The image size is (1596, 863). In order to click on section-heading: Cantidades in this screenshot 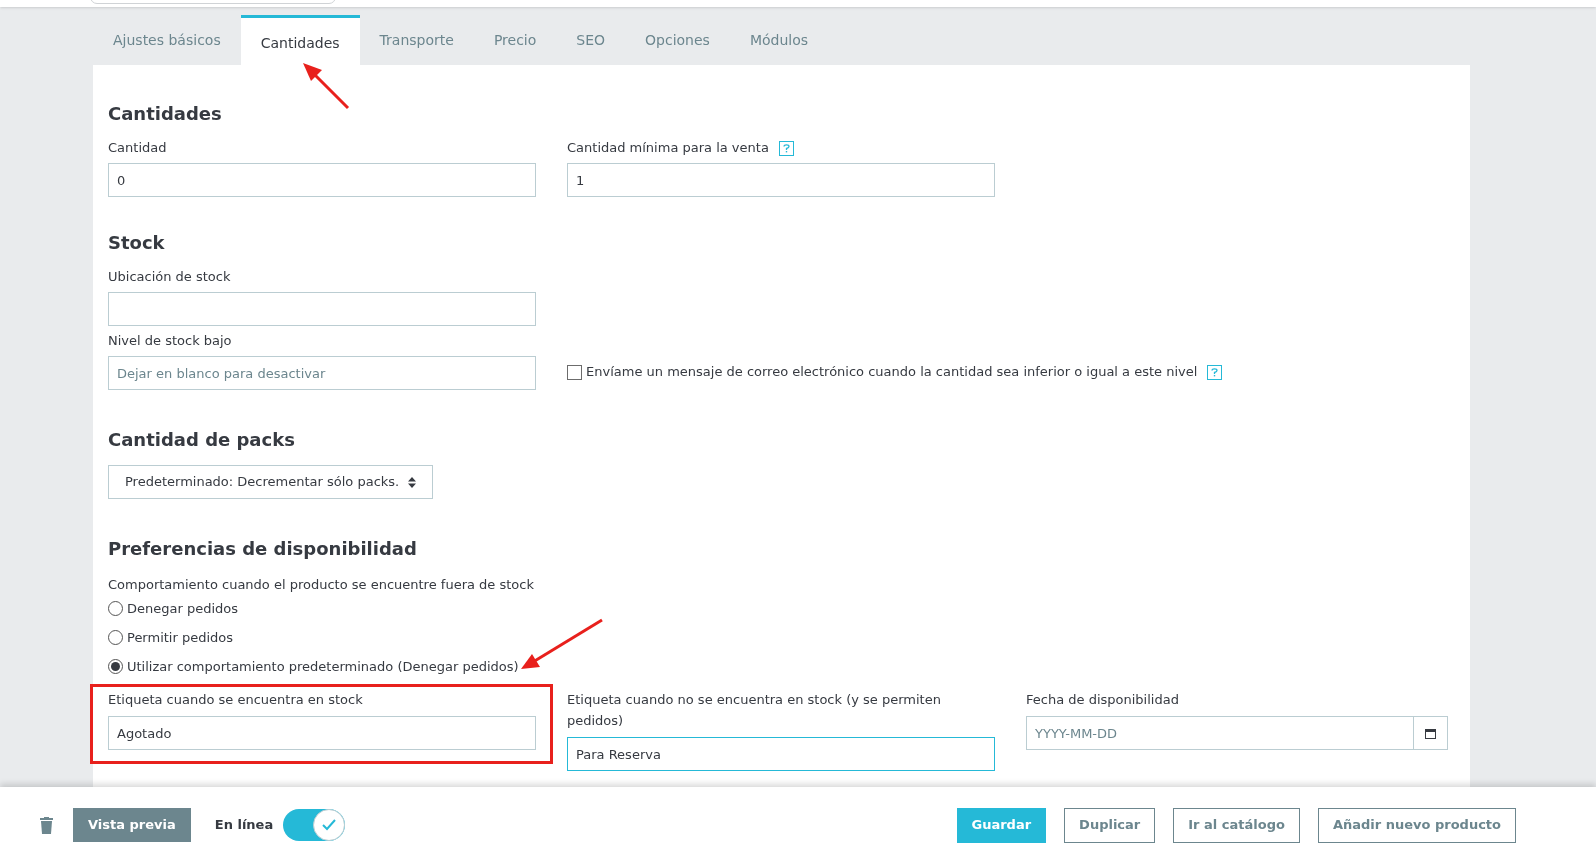, I will do `click(165, 114)`.